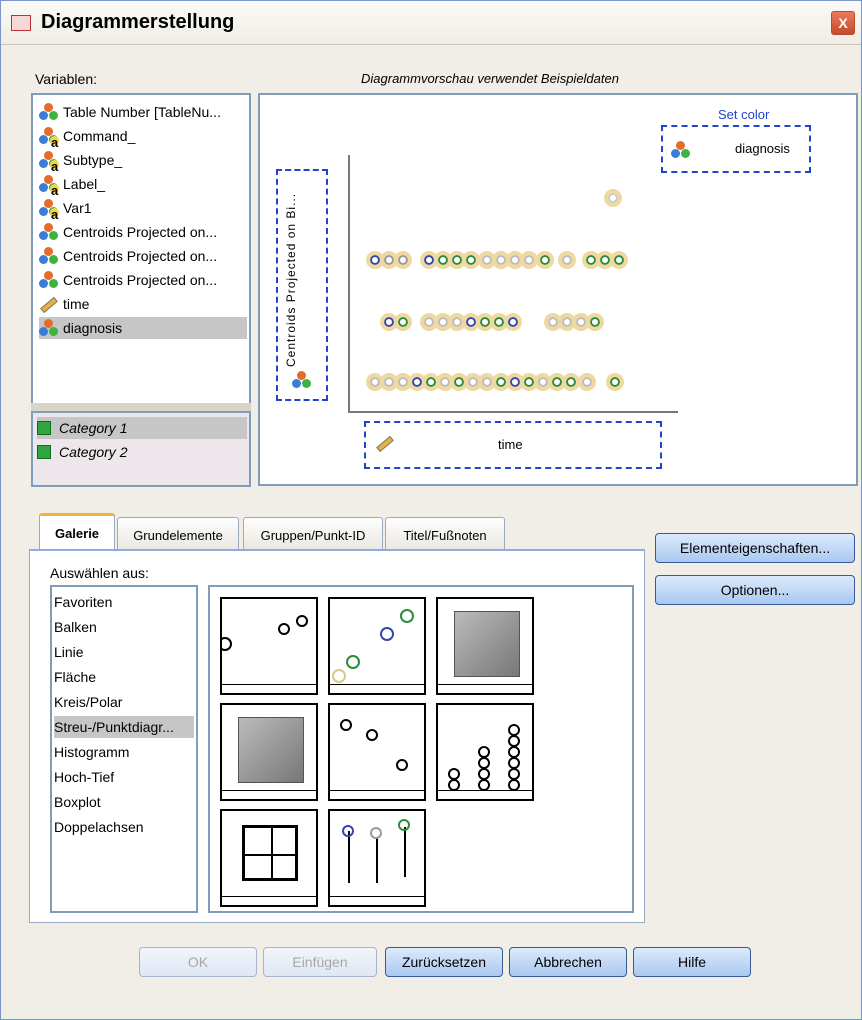 This screenshot has width=862, height=1020. I want to click on category-label: Category 1, so click(93, 428).